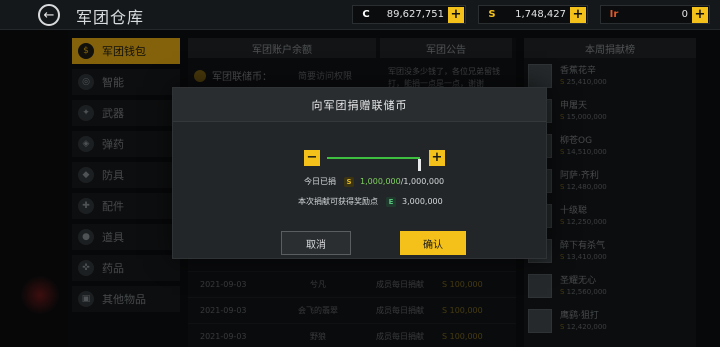 This screenshot has width=720, height=347. Describe the element at coordinates (540, 14) in the screenshot. I see `currency-s-value: 1,748,427` at that location.